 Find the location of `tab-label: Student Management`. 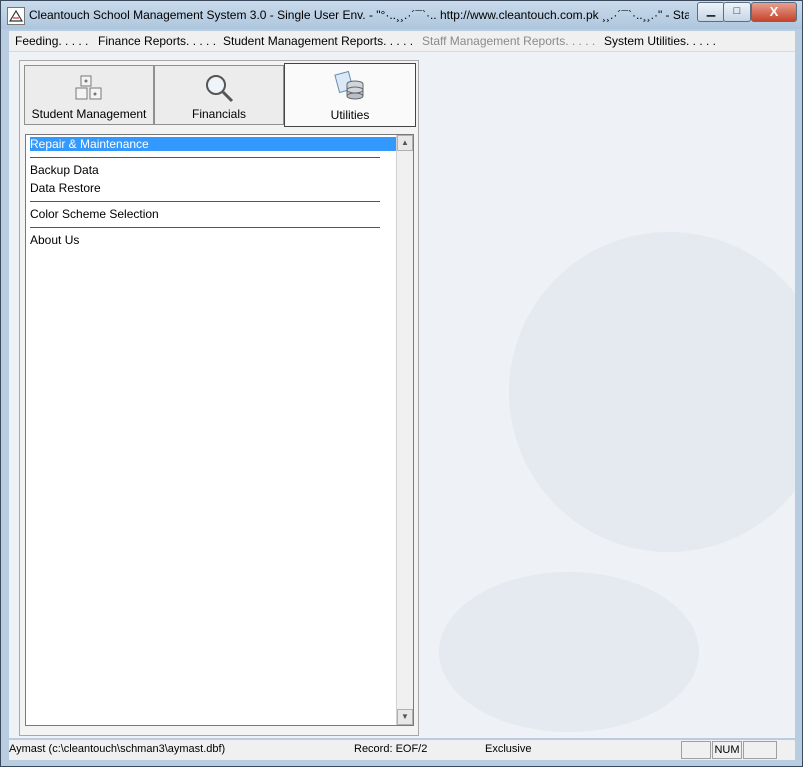

tab-label: Student Management is located at coordinates (89, 114).